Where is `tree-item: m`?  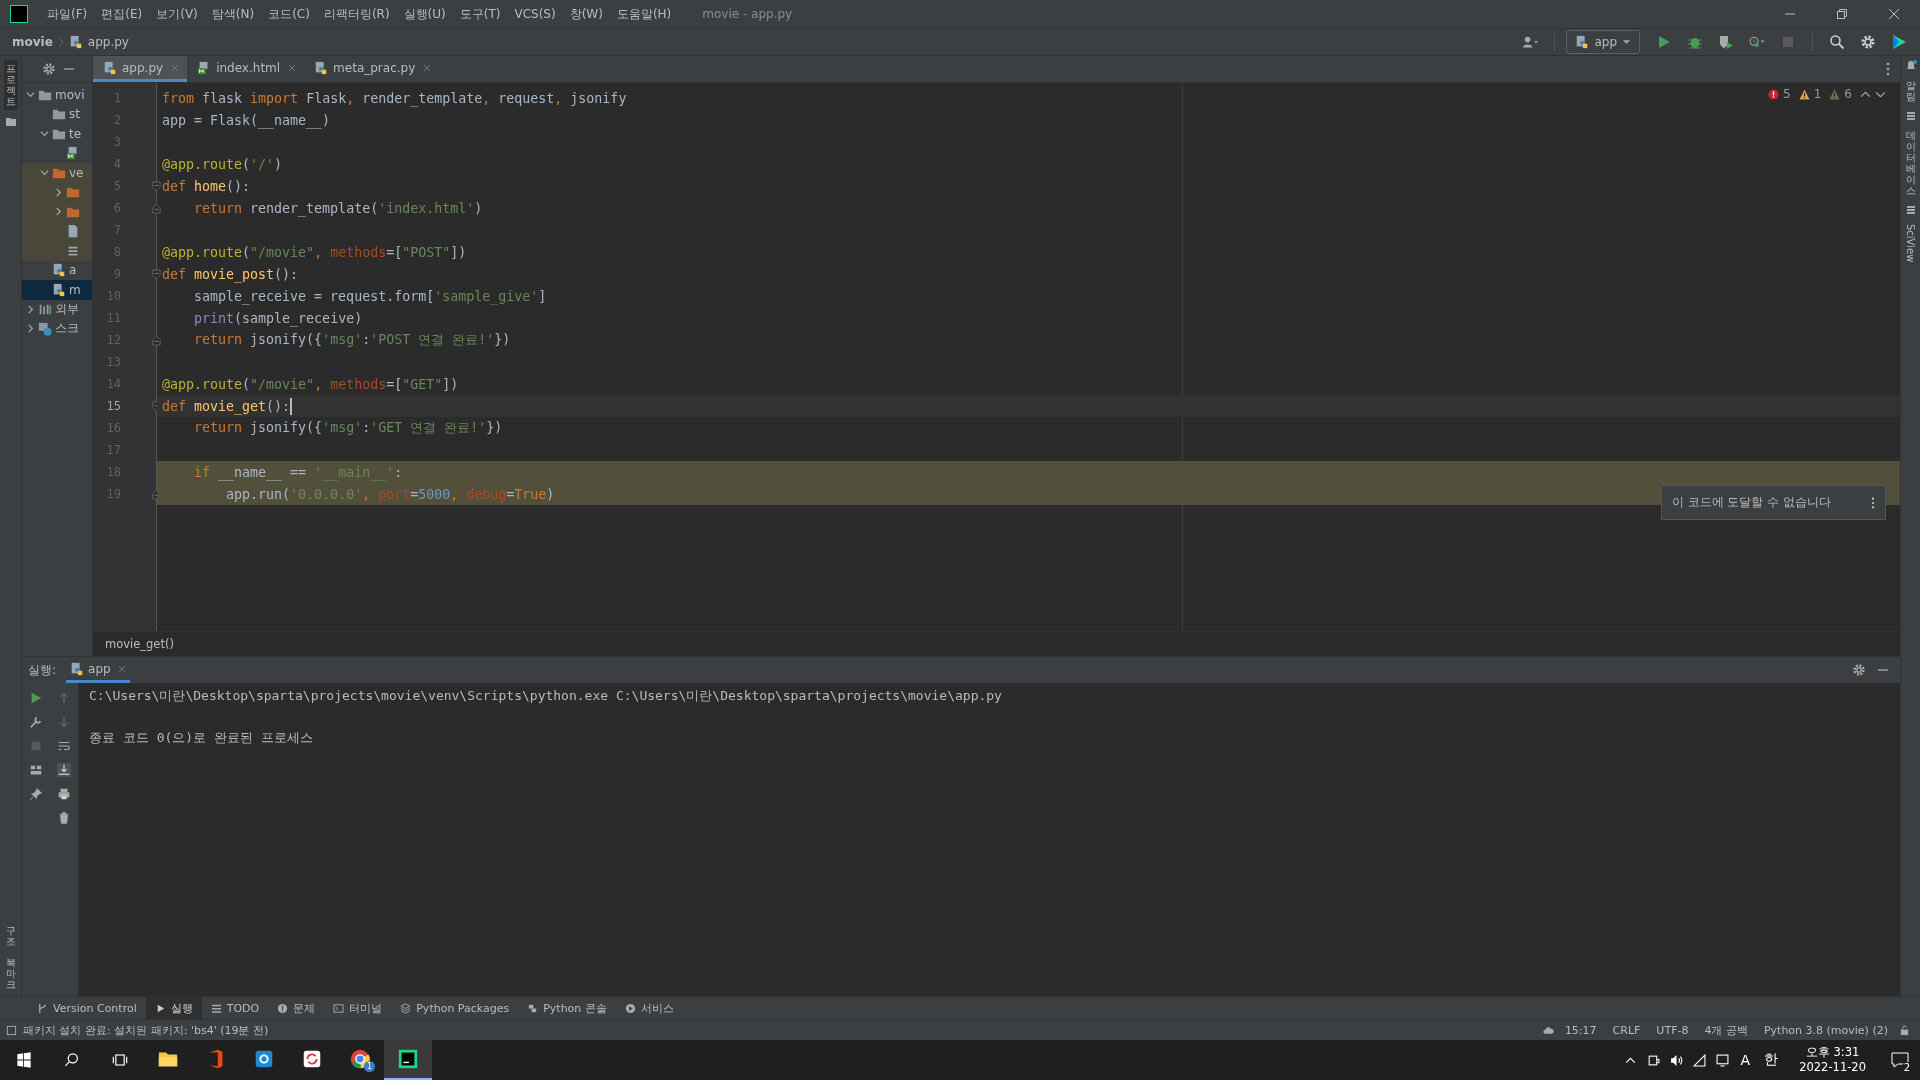
tree-item: m is located at coordinates (57, 290).